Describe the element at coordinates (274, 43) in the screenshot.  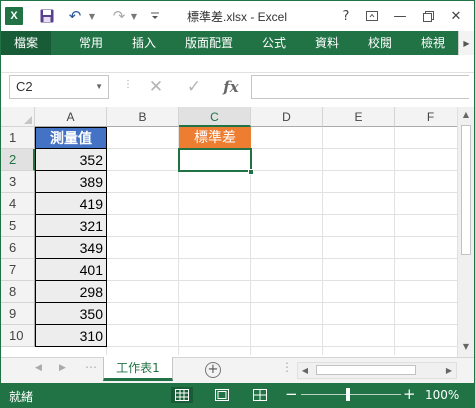
I see `tab-formulas: 公式` at that location.